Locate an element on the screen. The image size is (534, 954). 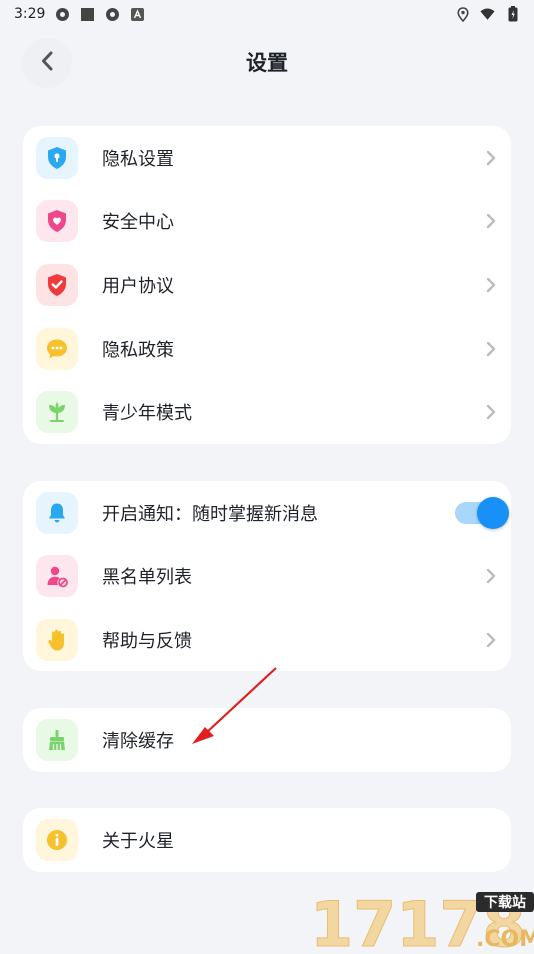
watermark: 17178 下载站 .COM is located at coordinates (421, 920).